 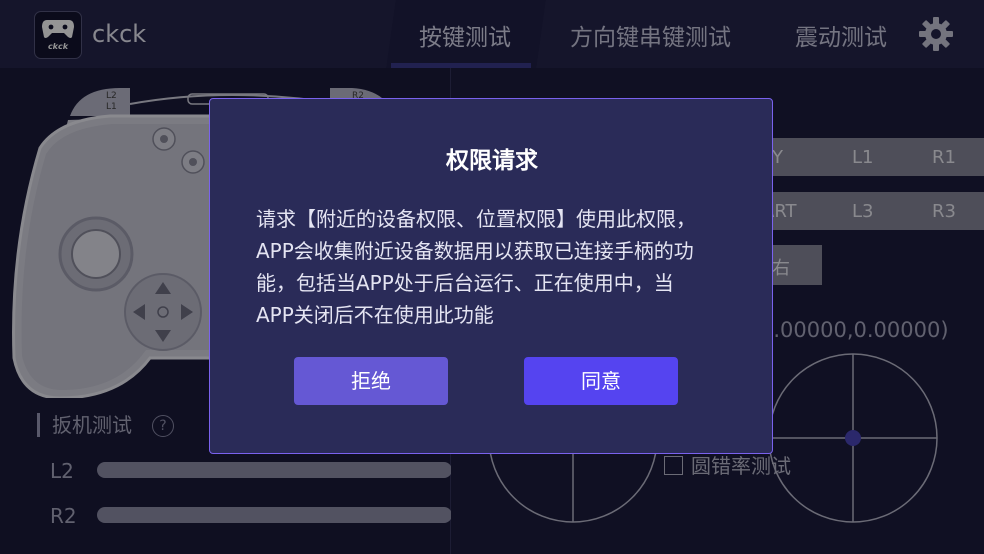 I want to click on reject-button: 拒绝, so click(x=371, y=381).